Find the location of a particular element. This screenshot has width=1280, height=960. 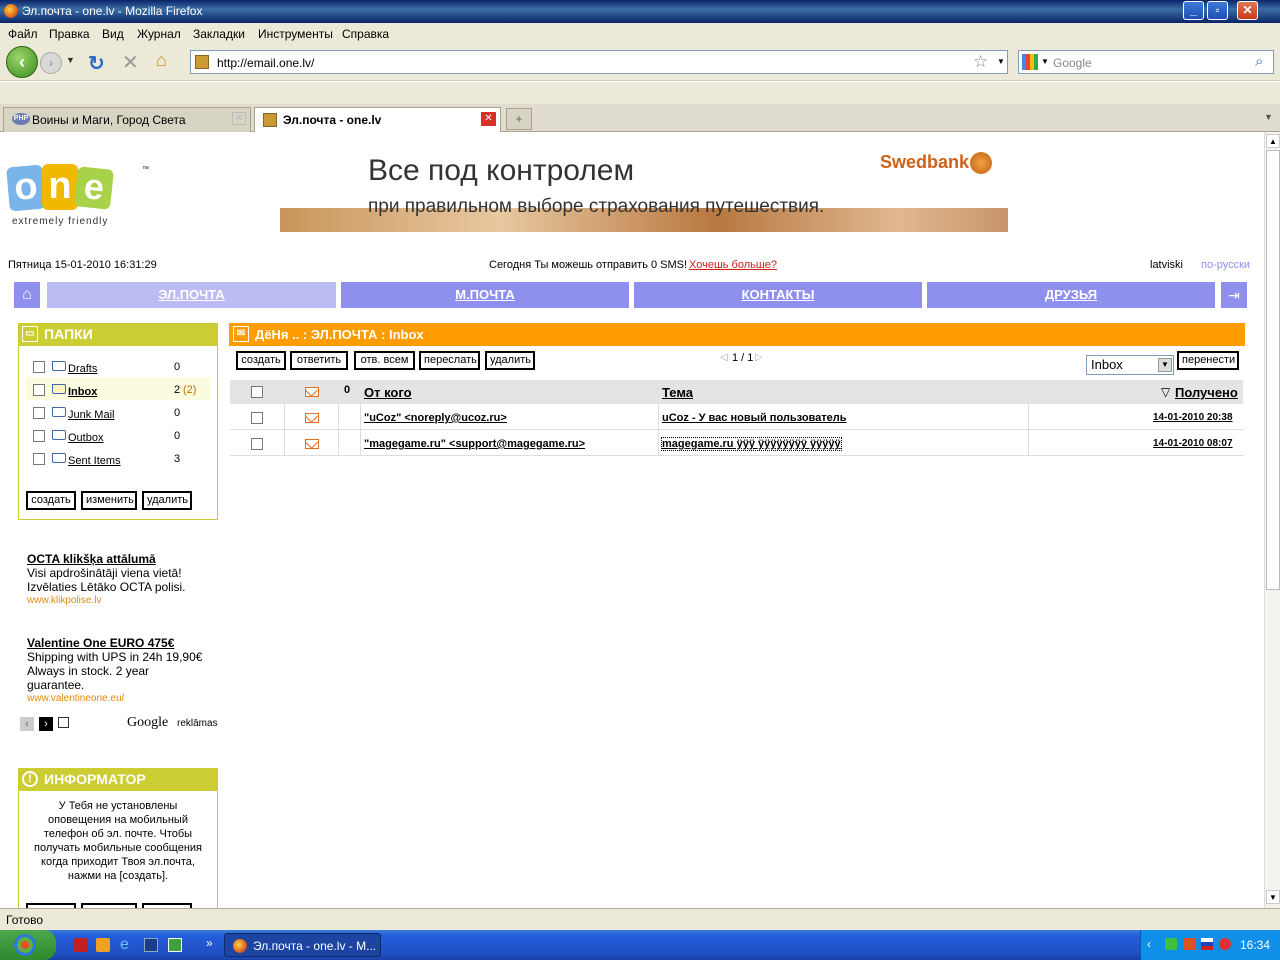

url-text: http://email.one.lv/ is located at coordinates (265, 63).